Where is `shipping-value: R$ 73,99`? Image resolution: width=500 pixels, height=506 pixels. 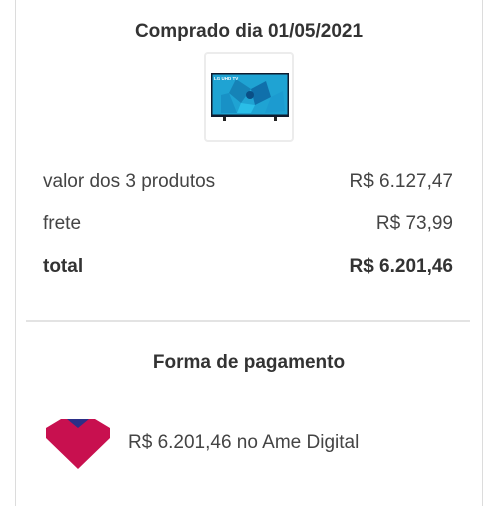 shipping-value: R$ 73,99 is located at coordinates (414, 223).